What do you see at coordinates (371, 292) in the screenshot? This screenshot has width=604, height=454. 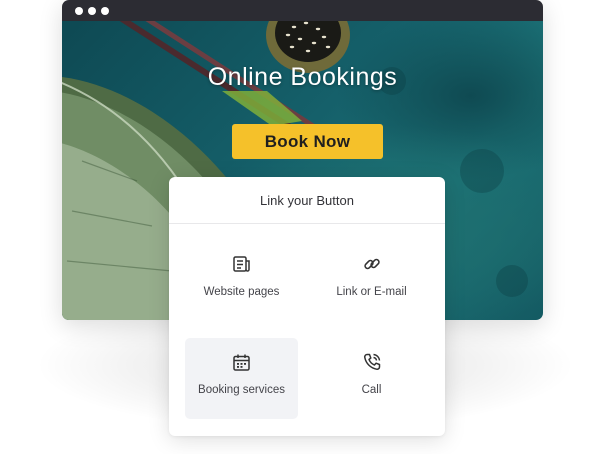 I see `option-label: Link or E-mail` at bounding box center [371, 292].